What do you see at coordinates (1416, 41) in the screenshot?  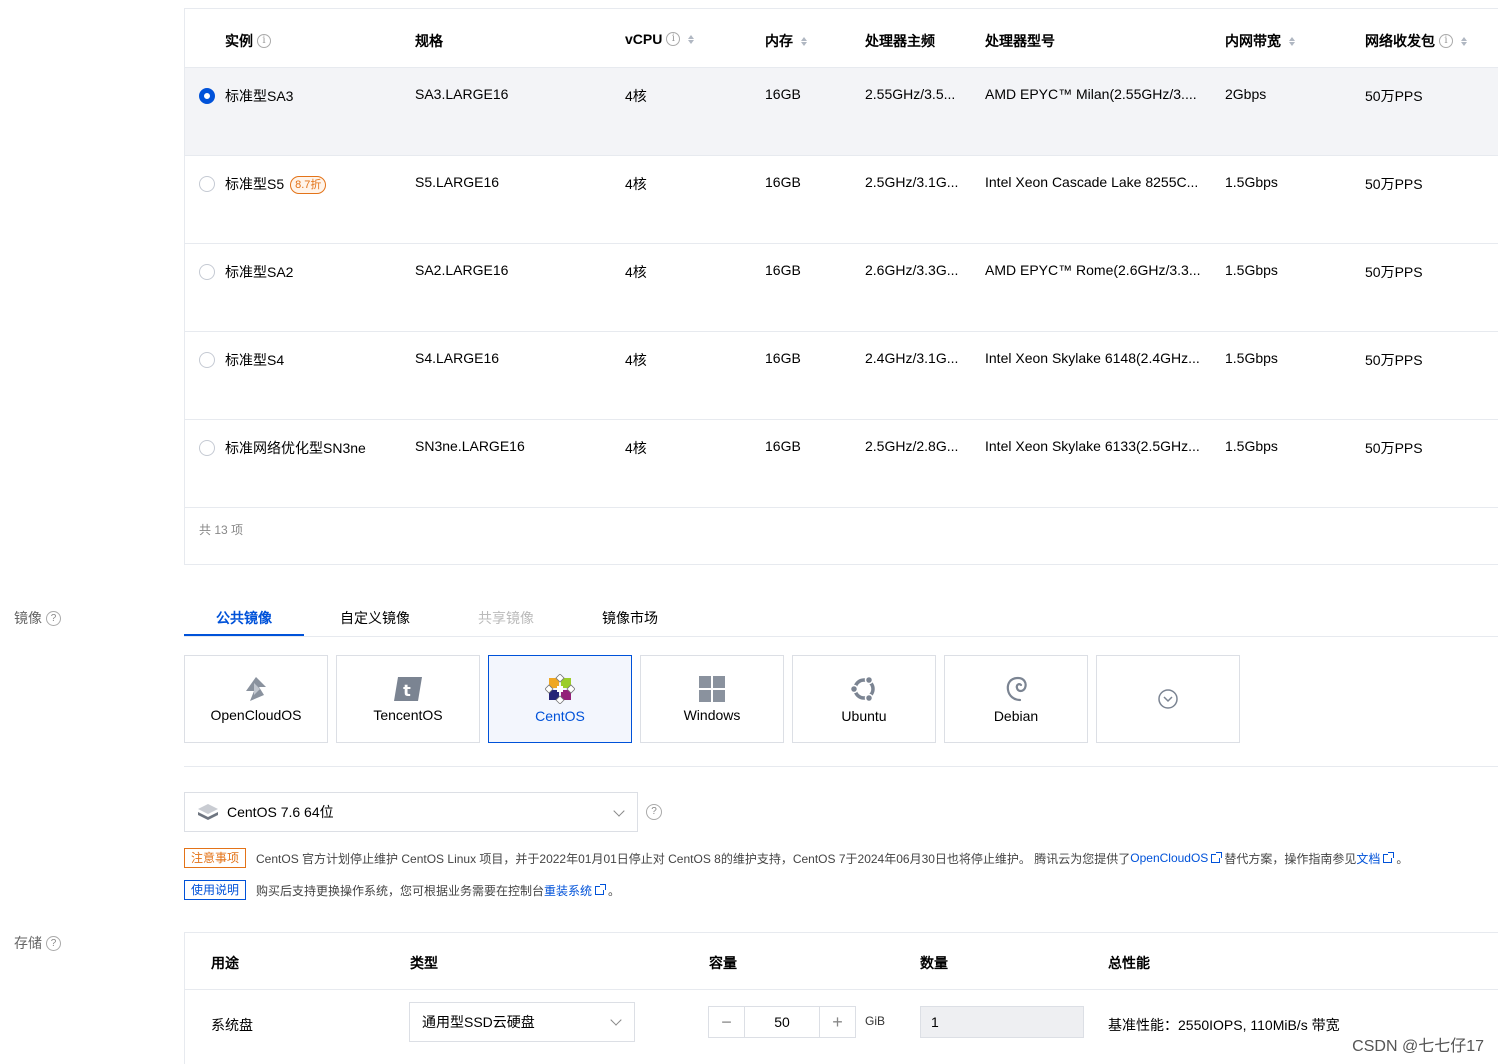 I see `col-pps: 网络收发包 i` at bounding box center [1416, 41].